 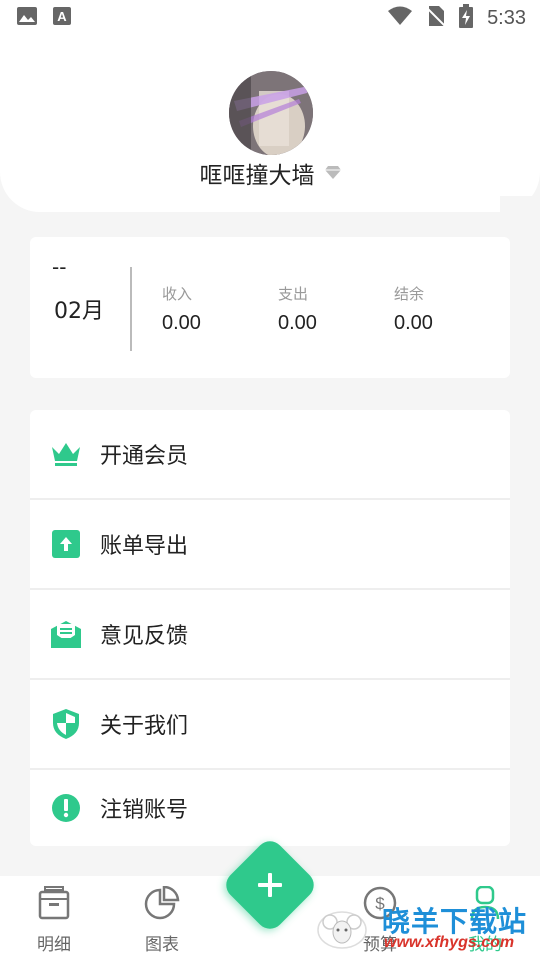 I want to click on menu-label-membership: 开通会员, so click(x=144, y=456).